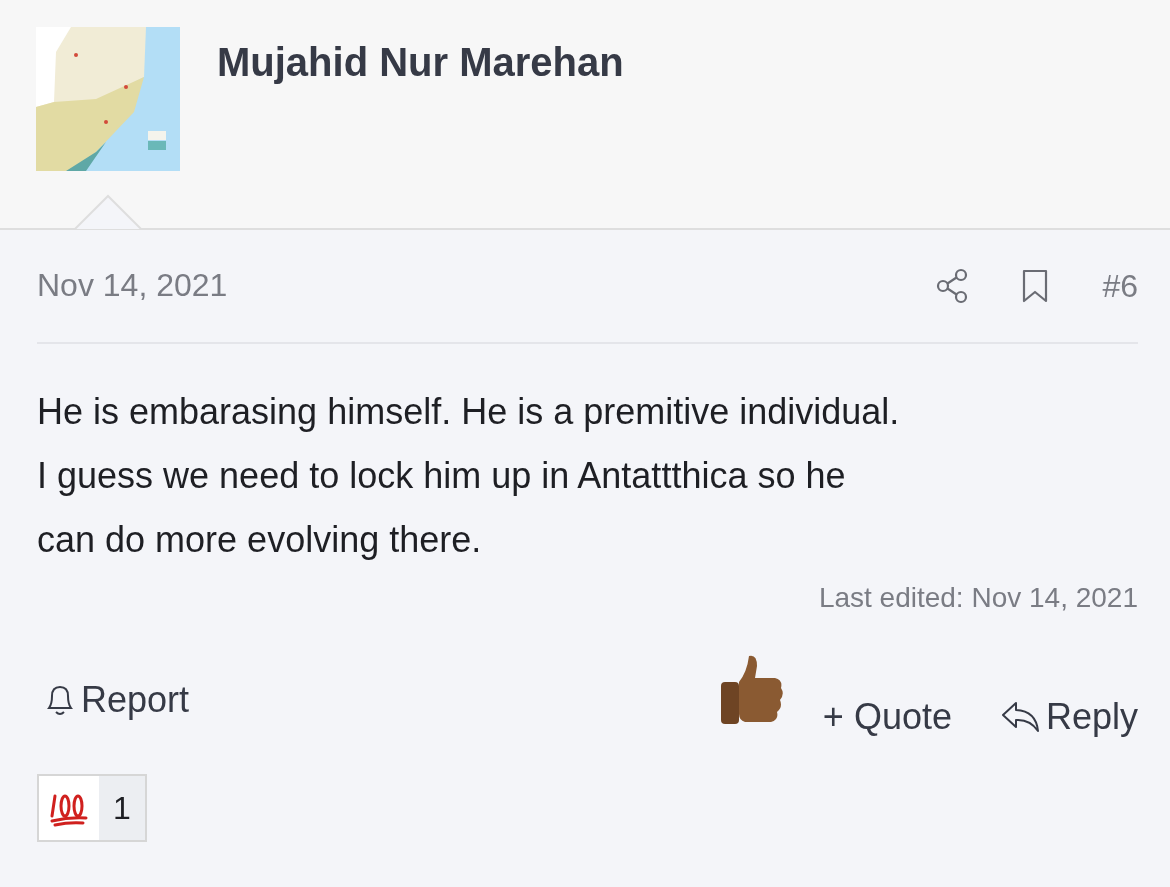 This screenshot has width=1170, height=887. Describe the element at coordinates (1068, 717) in the screenshot. I see `reply-link: Reply` at that location.